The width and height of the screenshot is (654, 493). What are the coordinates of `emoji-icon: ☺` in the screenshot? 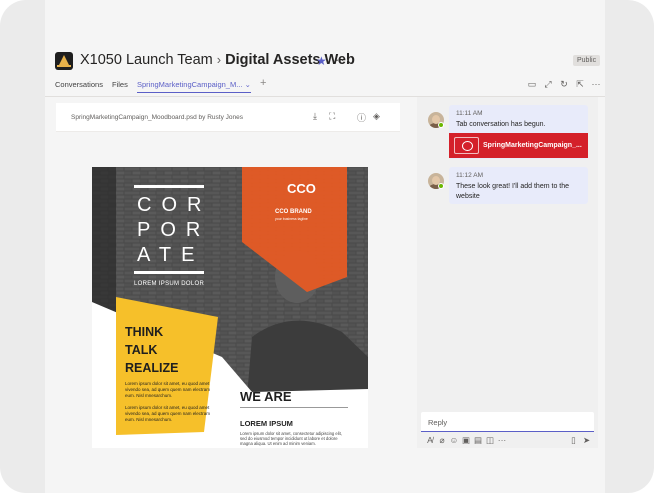 It's located at (454, 440).